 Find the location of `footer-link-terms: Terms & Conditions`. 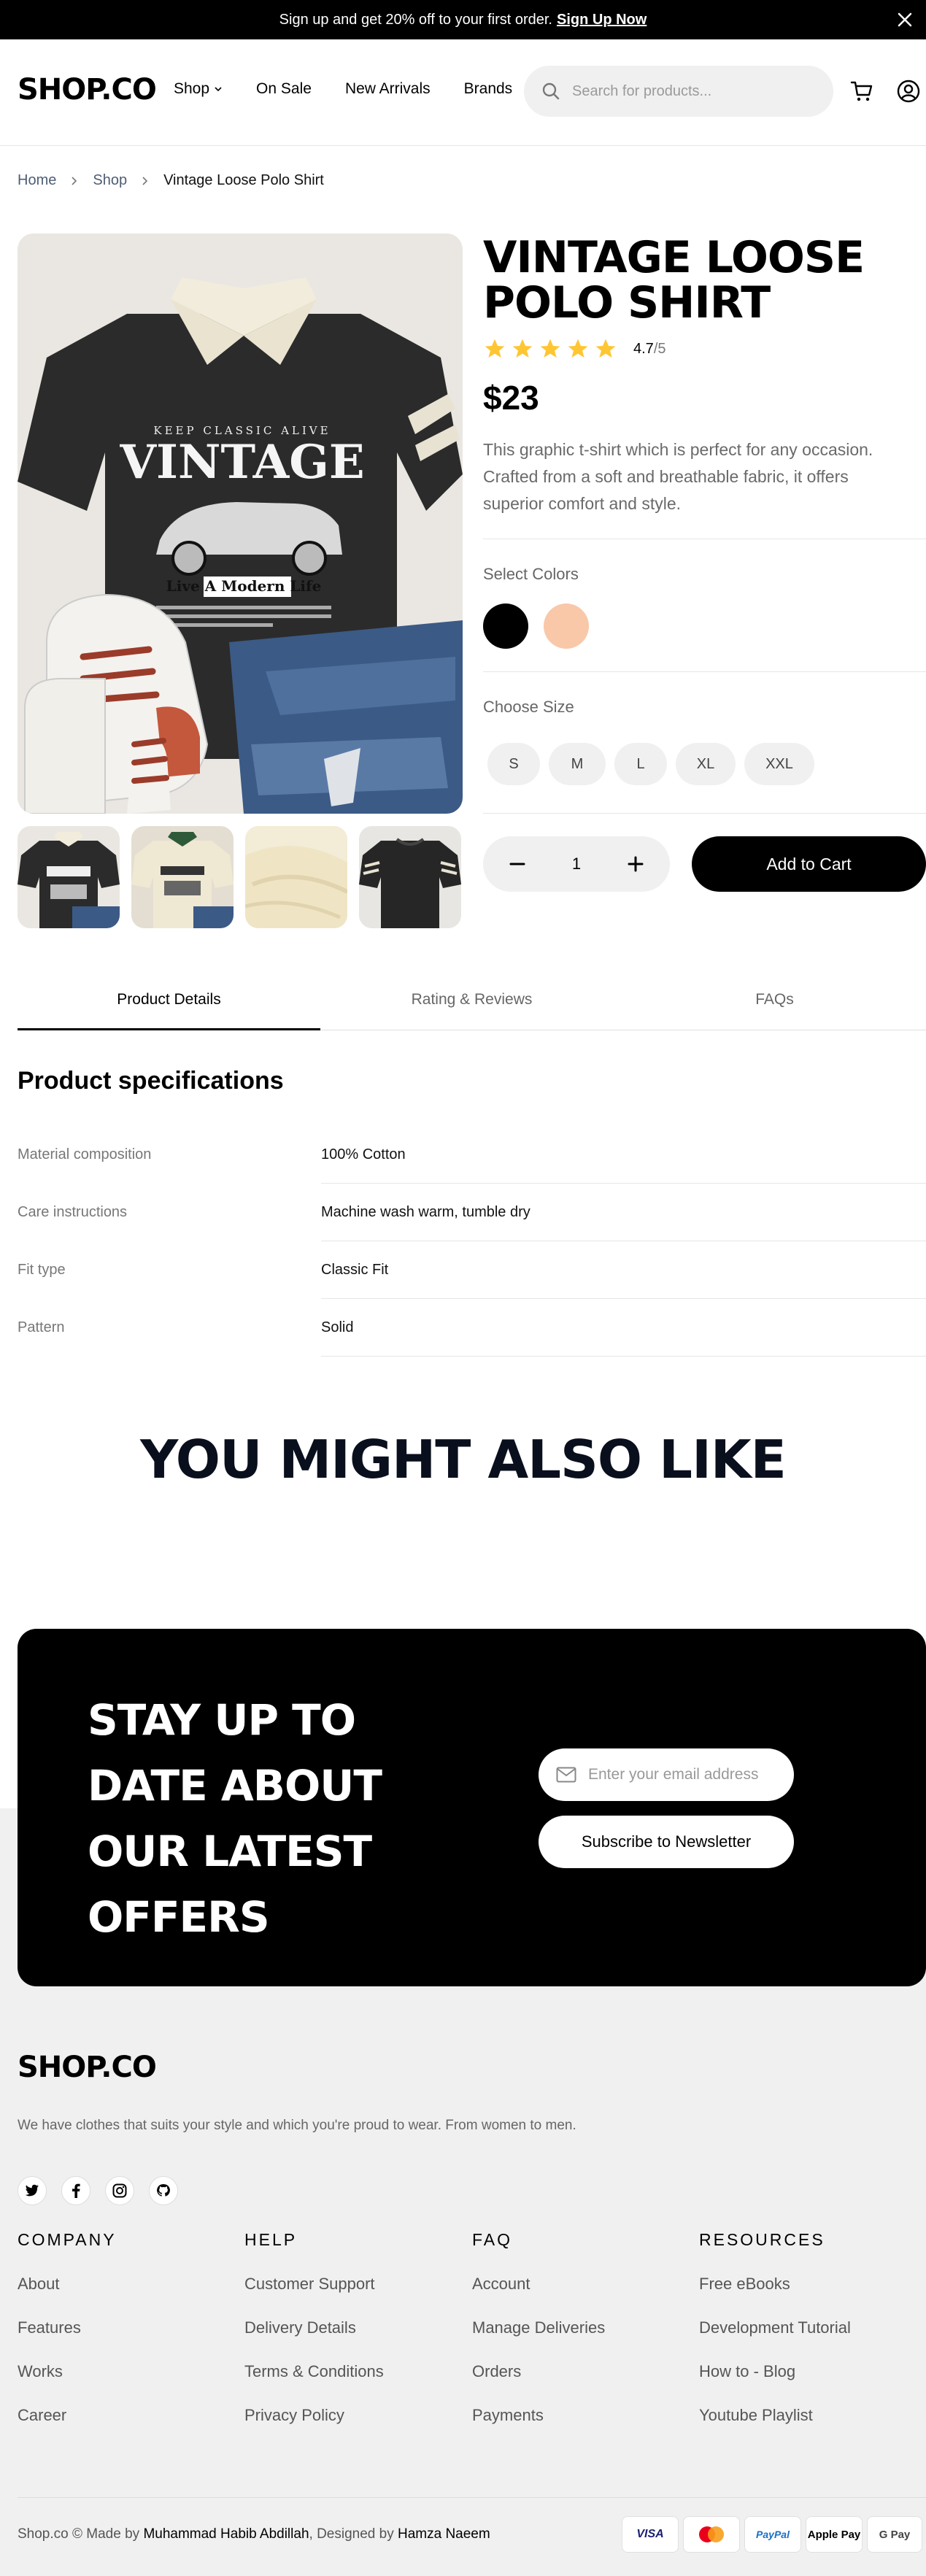

footer-link-terms: Terms & Conditions is located at coordinates (314, 2384).